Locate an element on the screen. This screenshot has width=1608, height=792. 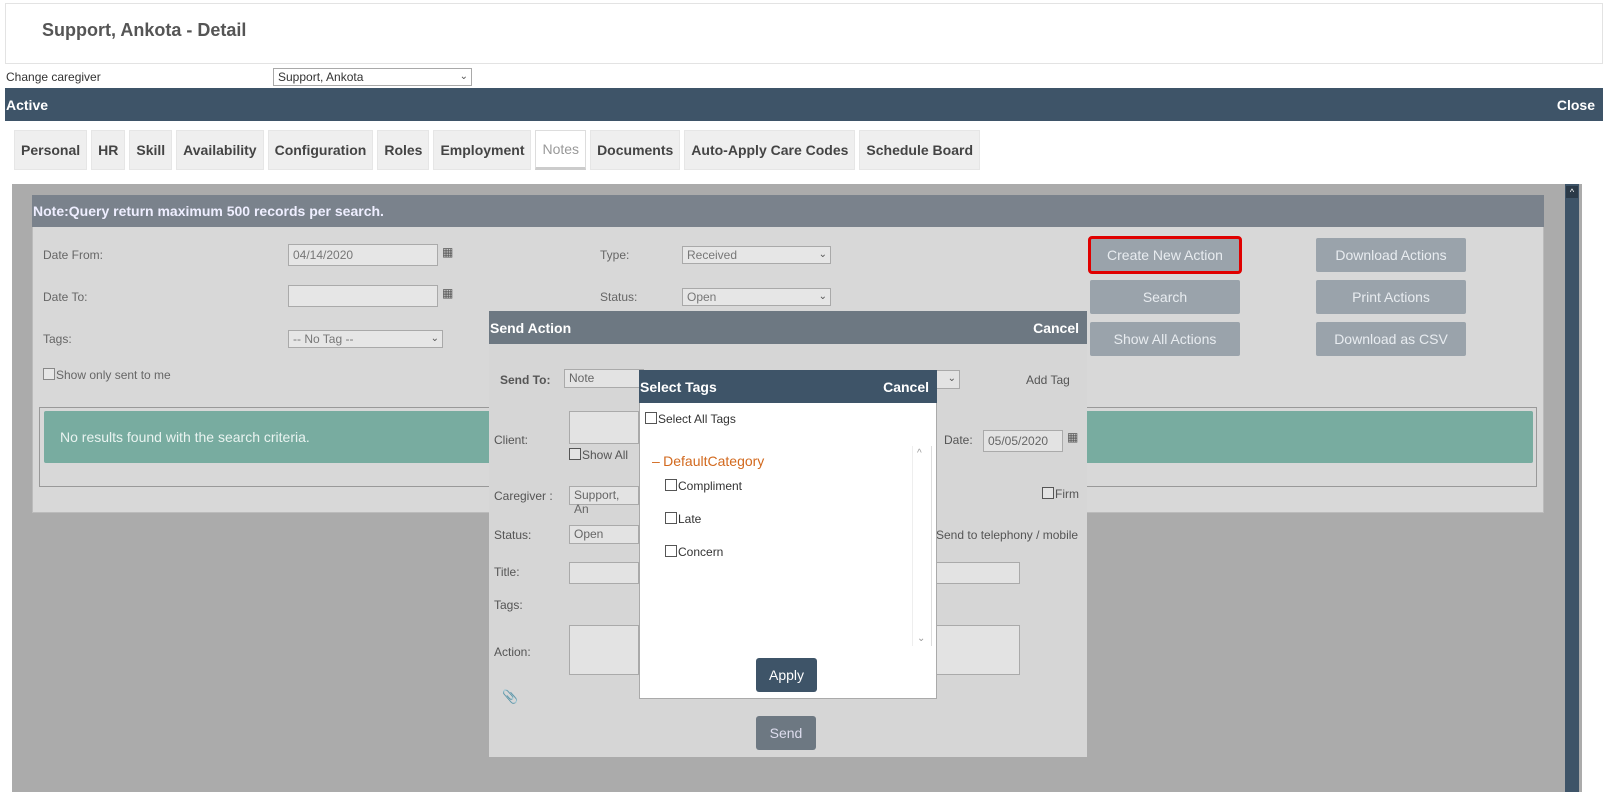
send-button: Send is located at coordinates (786, 733).